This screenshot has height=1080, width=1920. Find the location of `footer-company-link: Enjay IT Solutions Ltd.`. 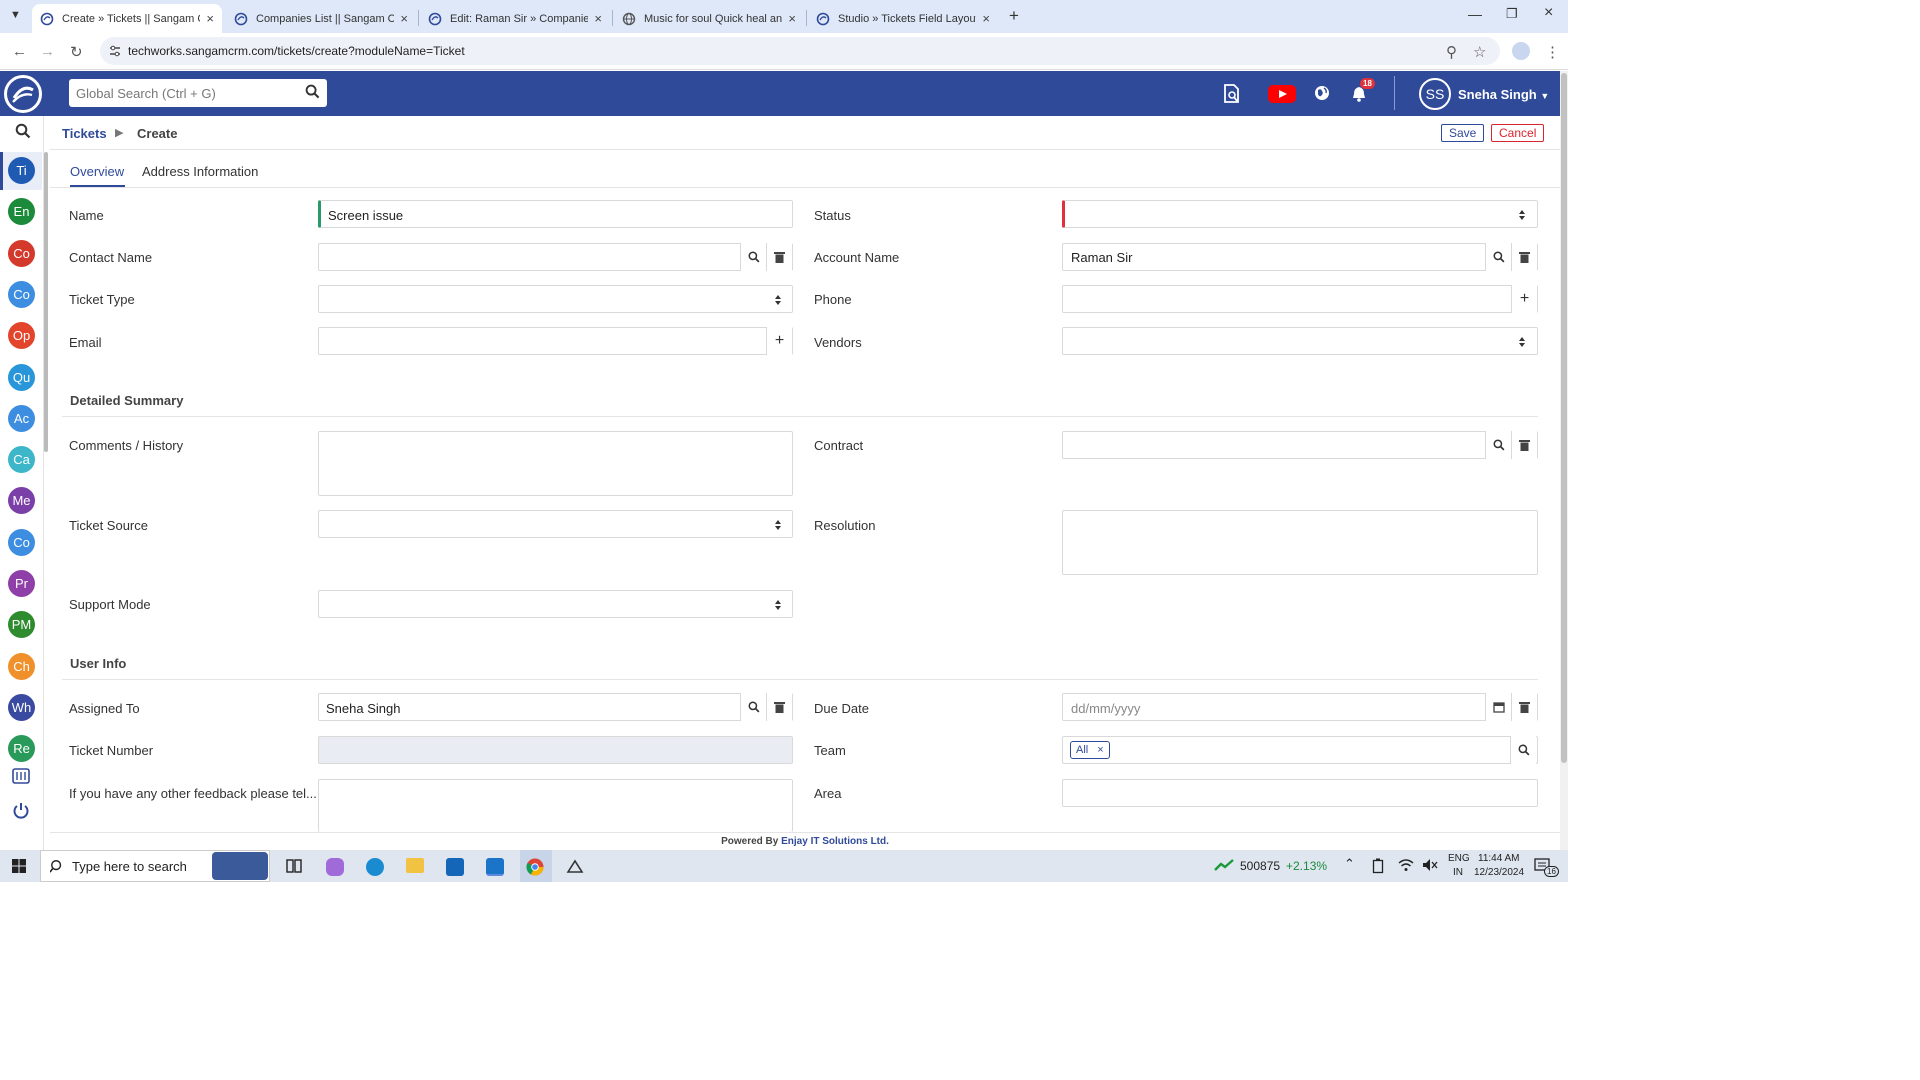

footer-company-link: Enjay IT Solutions Ltd. is located at coordinates (835, 841).